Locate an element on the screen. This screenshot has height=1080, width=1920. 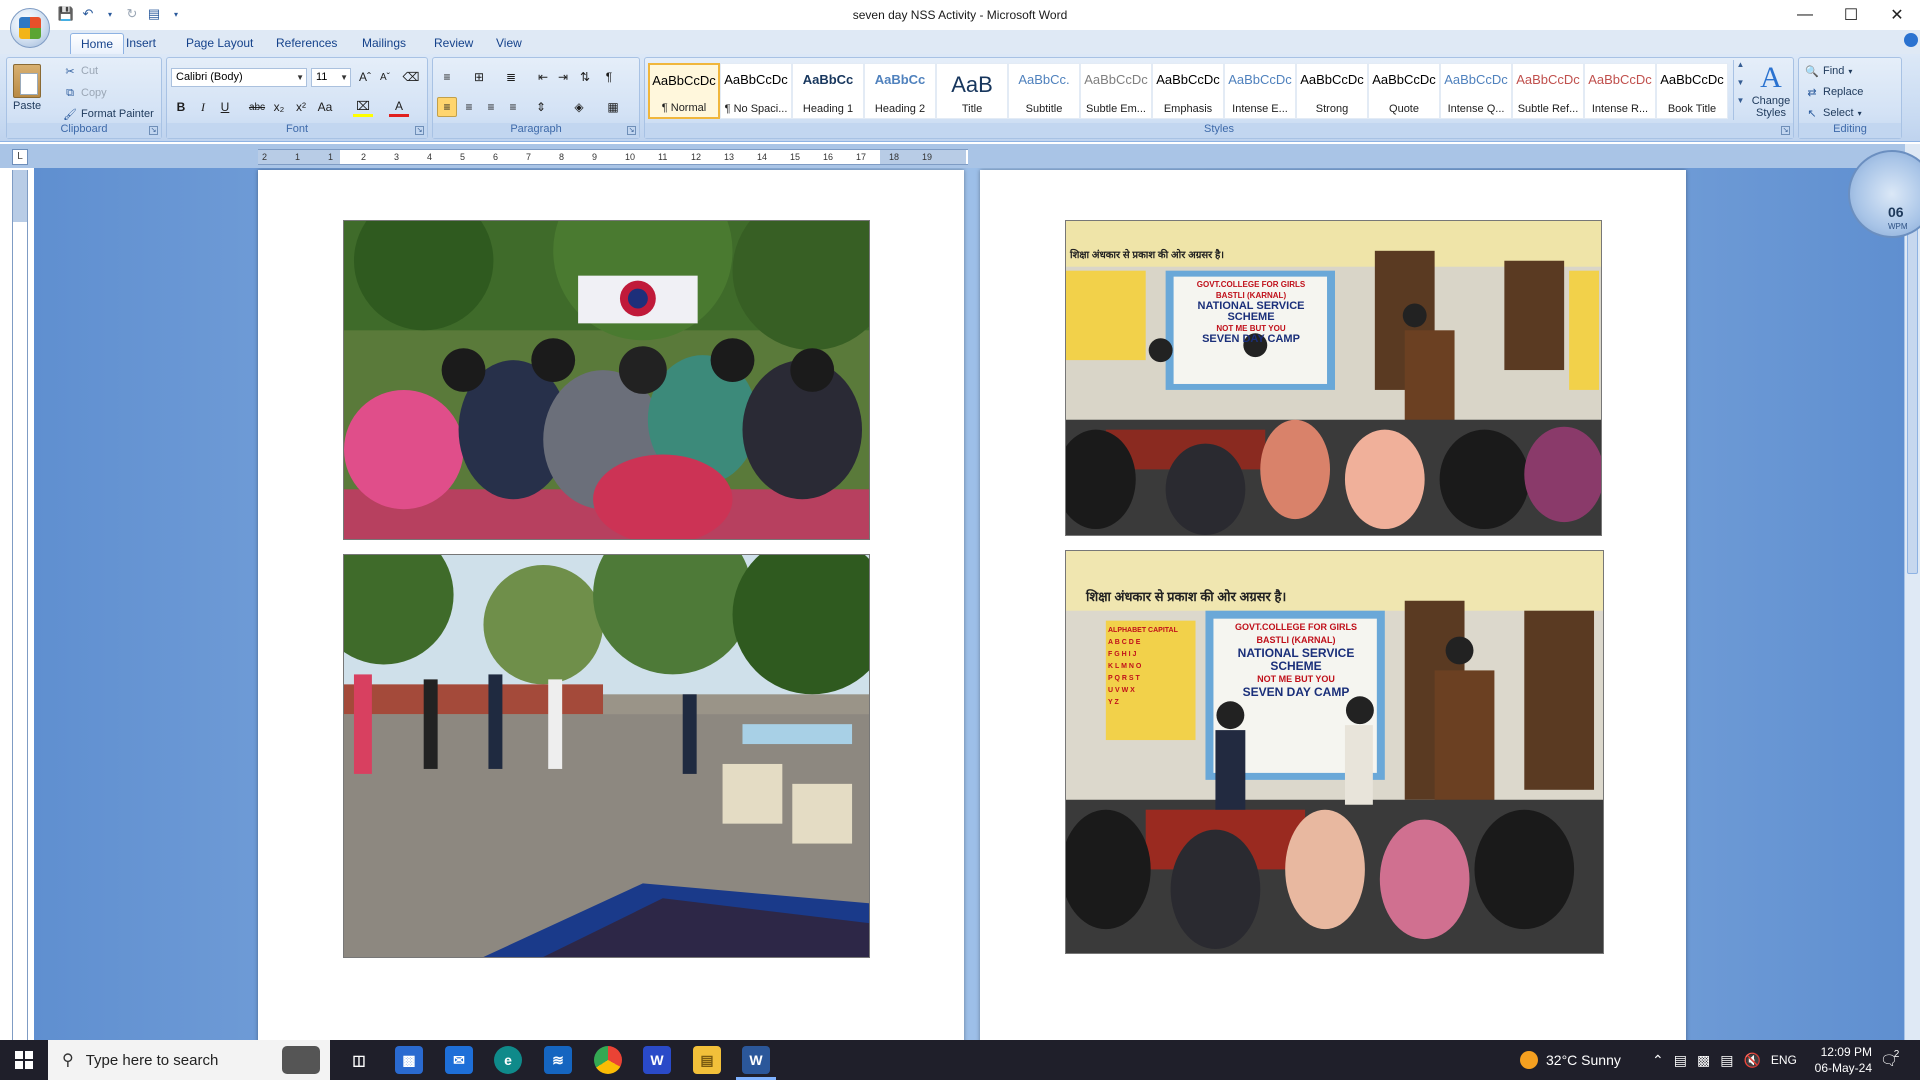
tray-monitor-icon: ▩ is located at coordinates (1703, 1060).